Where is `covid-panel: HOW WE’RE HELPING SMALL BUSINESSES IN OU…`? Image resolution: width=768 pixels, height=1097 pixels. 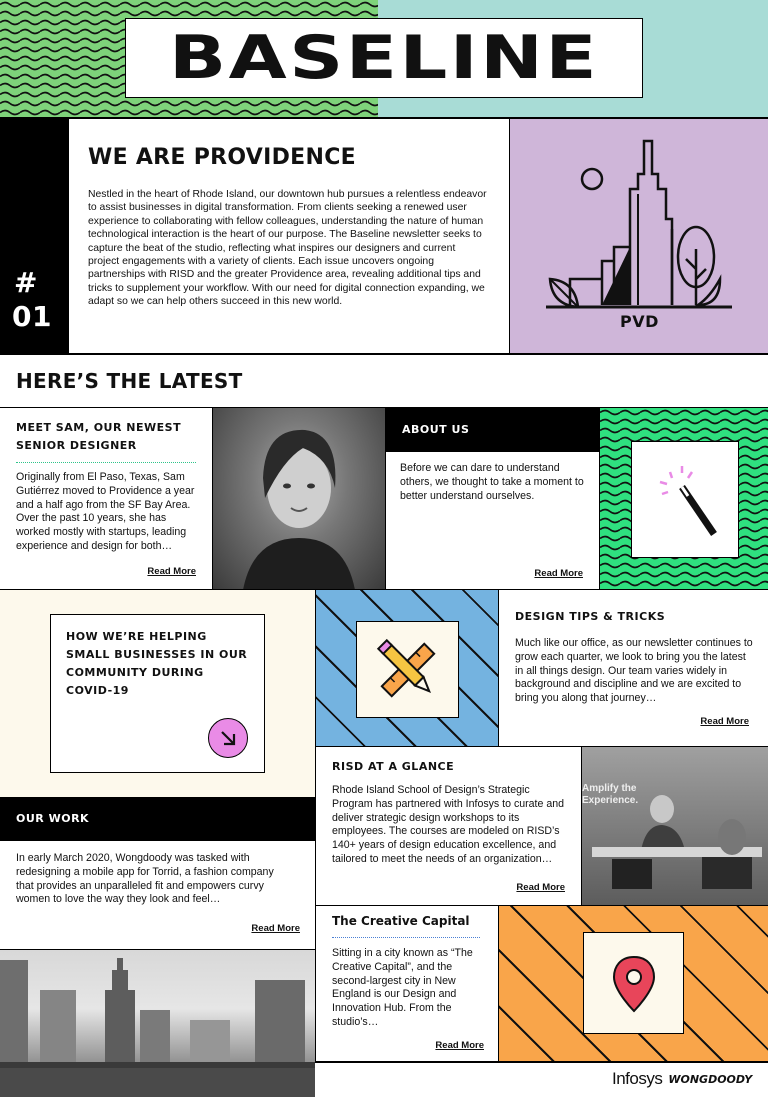 covid-panel: HOW WE’RE HELPING SMALL BUSINESSES IN OU… is located at coordinates (157, 693).